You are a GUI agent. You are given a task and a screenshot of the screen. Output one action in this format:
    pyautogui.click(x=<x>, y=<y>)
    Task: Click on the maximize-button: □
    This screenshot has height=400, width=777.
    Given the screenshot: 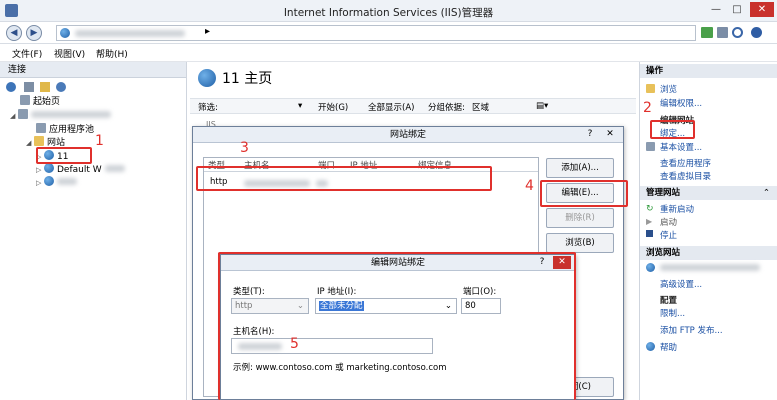 What is the action you would take?
    pyautogui.click(x=737, y=9)
    